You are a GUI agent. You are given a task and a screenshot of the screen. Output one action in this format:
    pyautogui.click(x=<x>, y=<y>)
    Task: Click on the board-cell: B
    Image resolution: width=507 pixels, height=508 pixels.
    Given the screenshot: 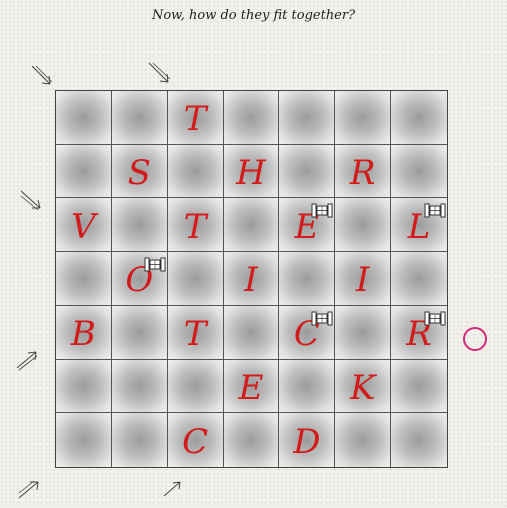 What is the action you would take?
    pyautogui.click(x=84, y=332)
    